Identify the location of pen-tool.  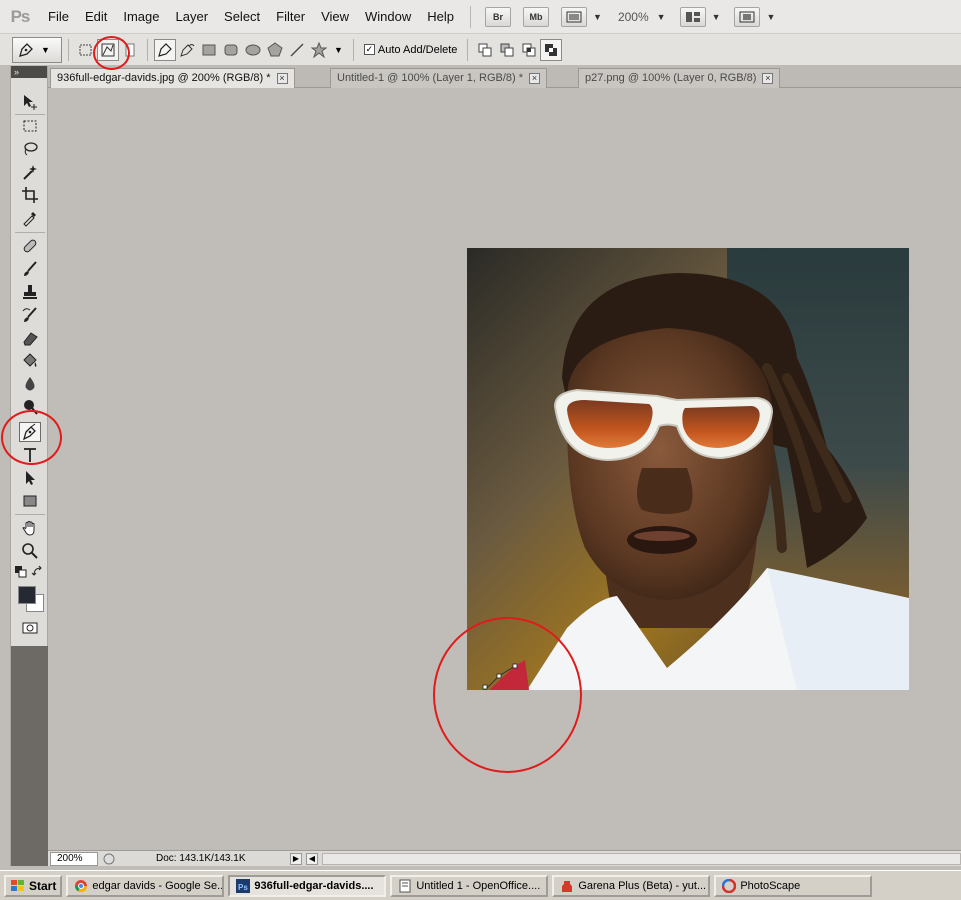
(30, 432).